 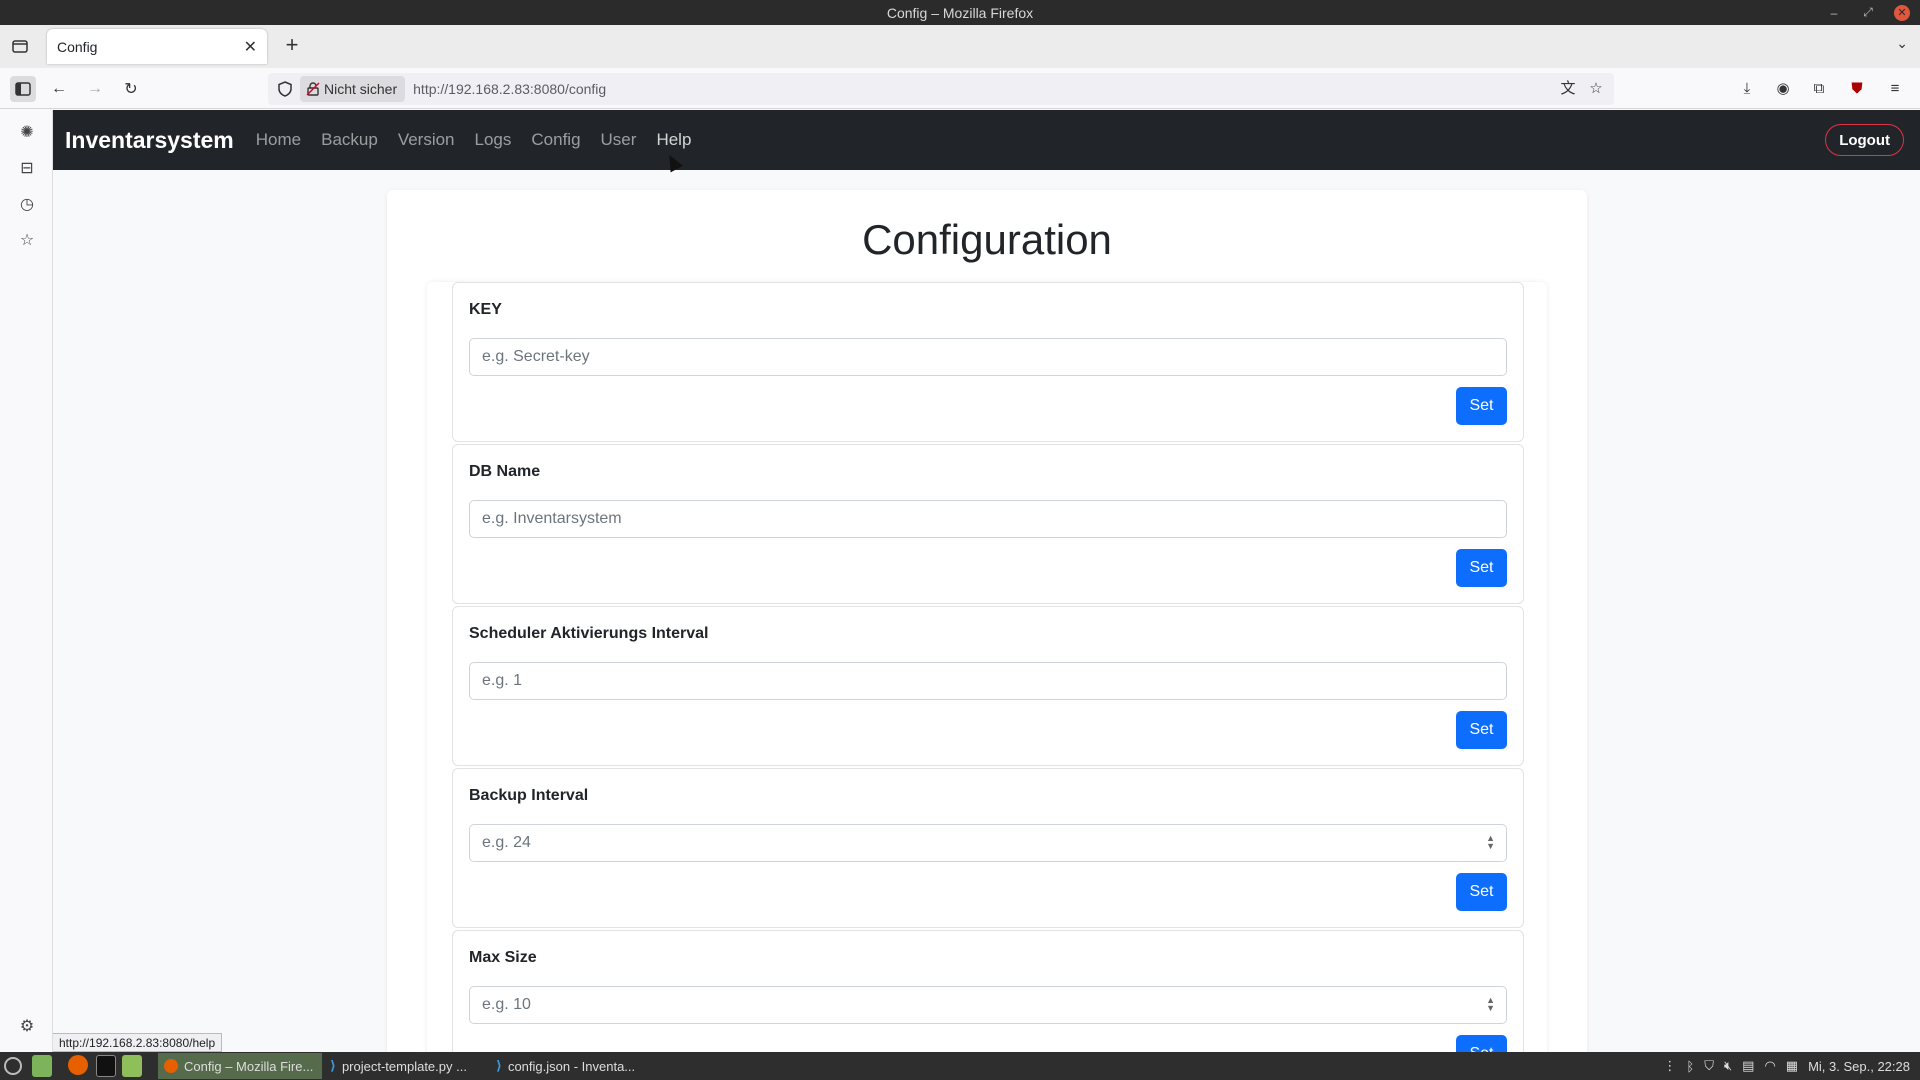 I want to click on nav-home: Home, so click(x=278, y=140).